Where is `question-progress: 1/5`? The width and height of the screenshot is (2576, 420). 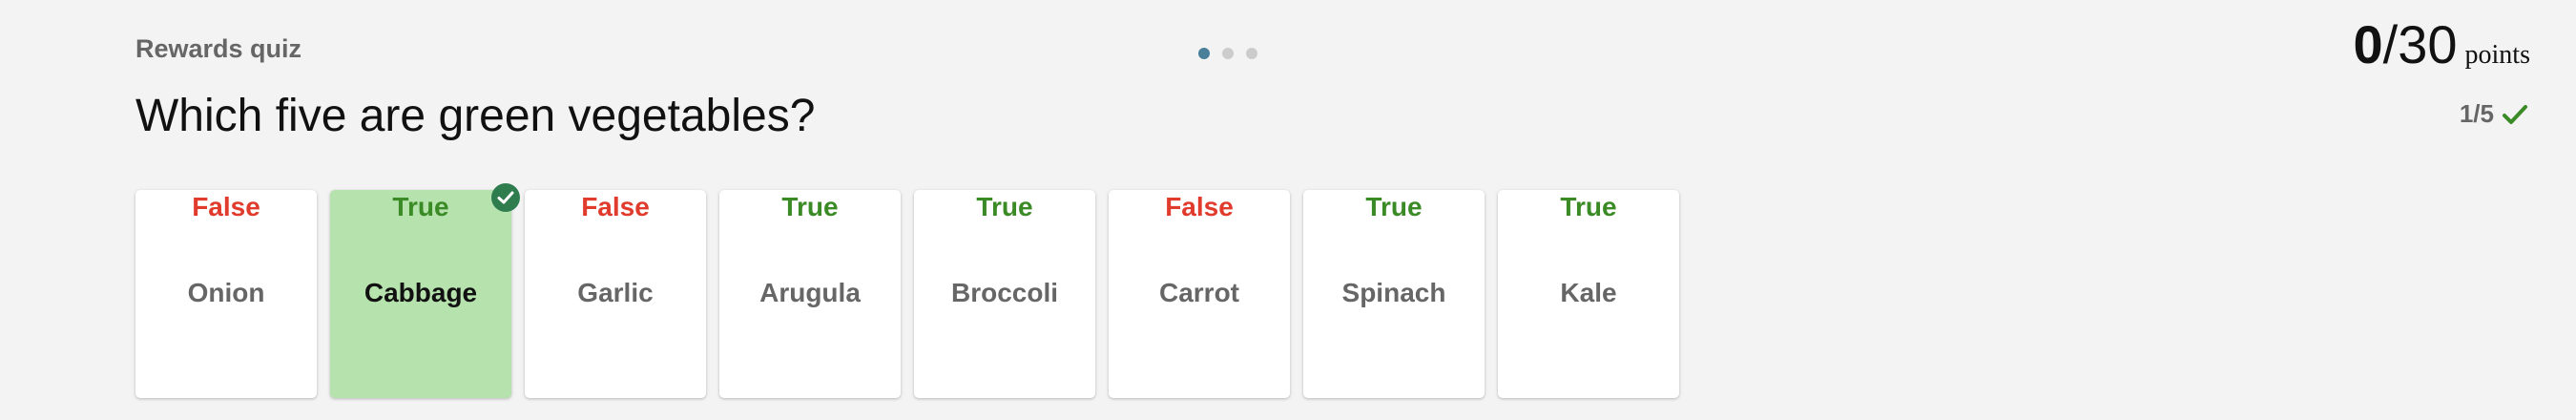
question-progress: 1/5 is located at coordinates (2494, 114).